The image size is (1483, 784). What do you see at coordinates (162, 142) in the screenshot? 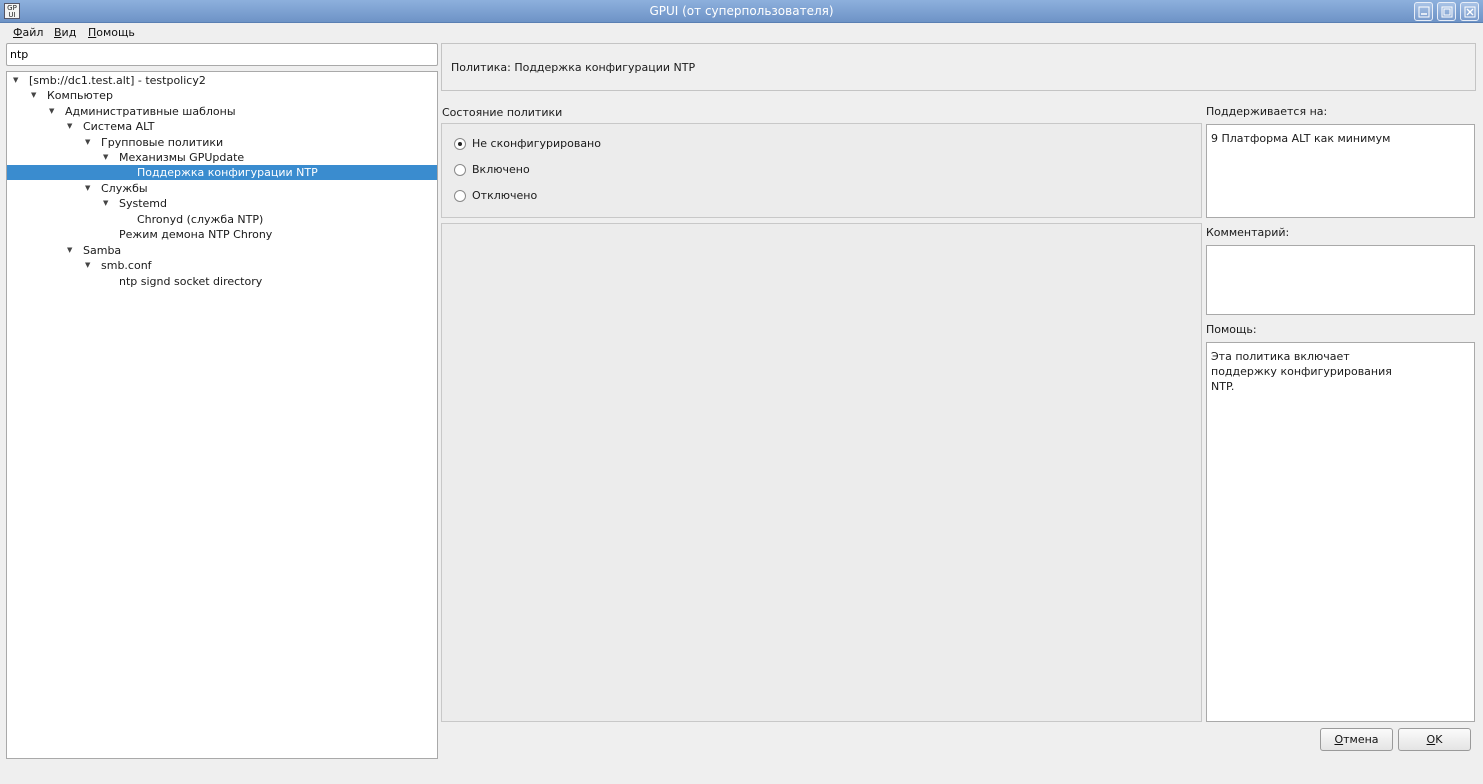
I see `tree-item-label: Групповые политики` at bounding box center [162, 142].